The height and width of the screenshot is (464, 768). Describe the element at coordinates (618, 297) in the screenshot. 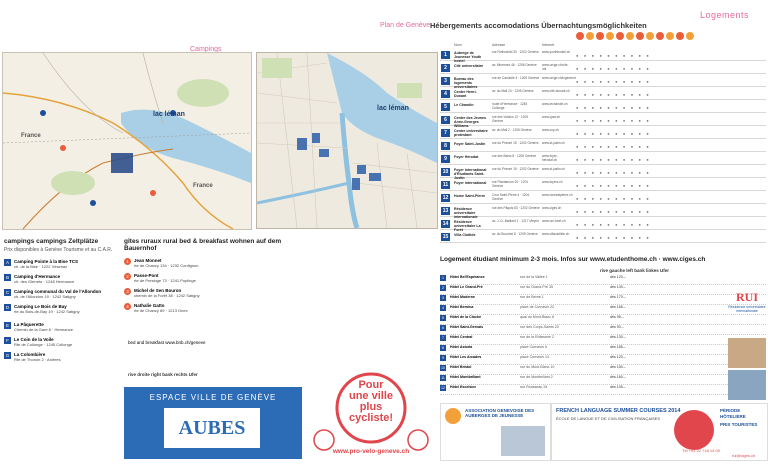

I see `hotel-price: dès 170.–` at that location.